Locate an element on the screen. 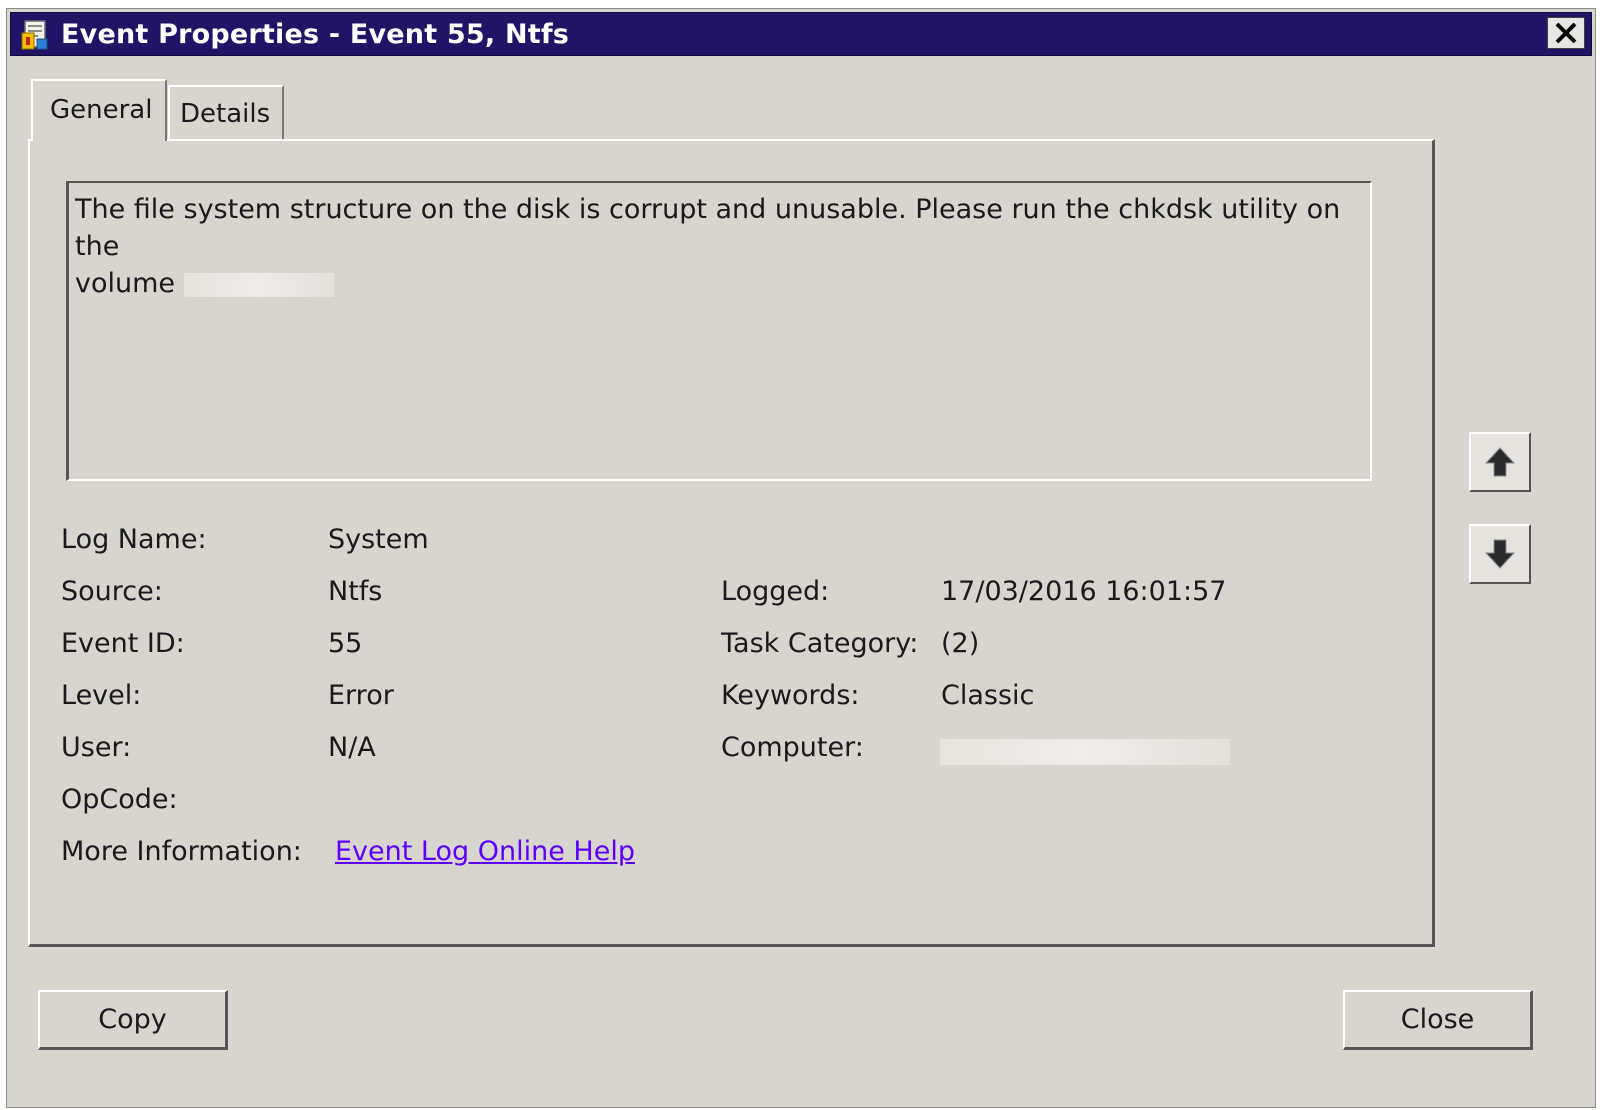 The image size is (1600, 1110). redacted-computer-name is located at coordinates (1085, 752).